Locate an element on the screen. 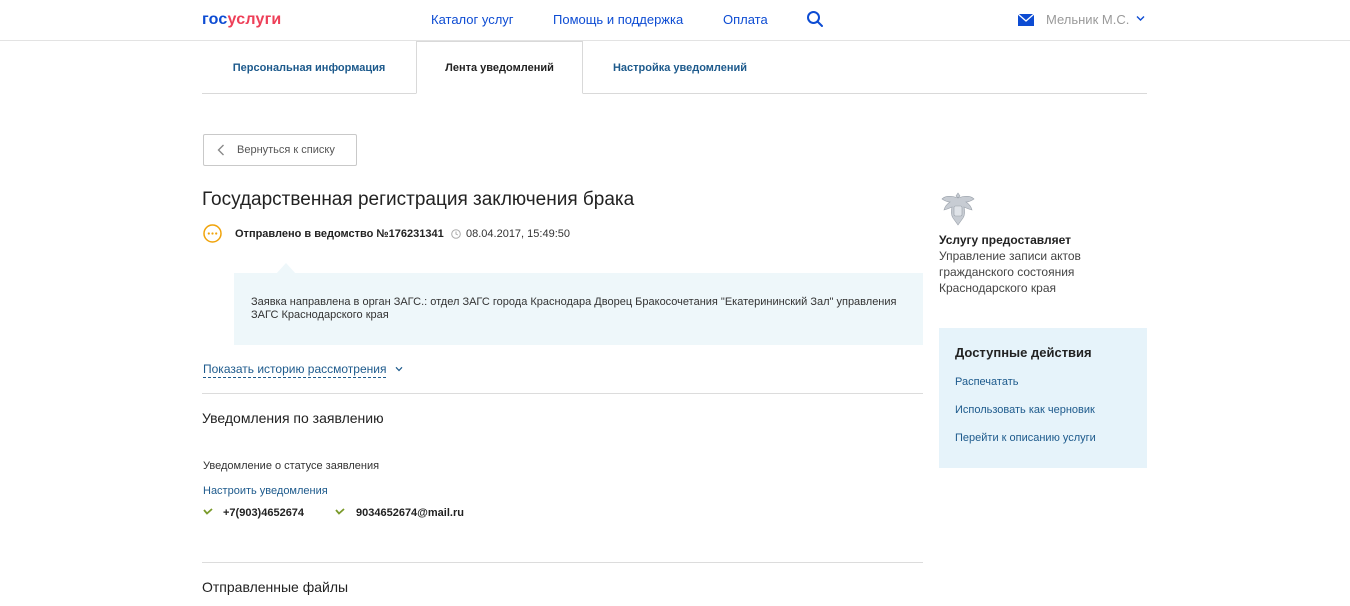 Image resolution: width=1350 pixels, height=606 pixels. back-to-list-button: Вернуться к списку is located at coordinates (280, 150).